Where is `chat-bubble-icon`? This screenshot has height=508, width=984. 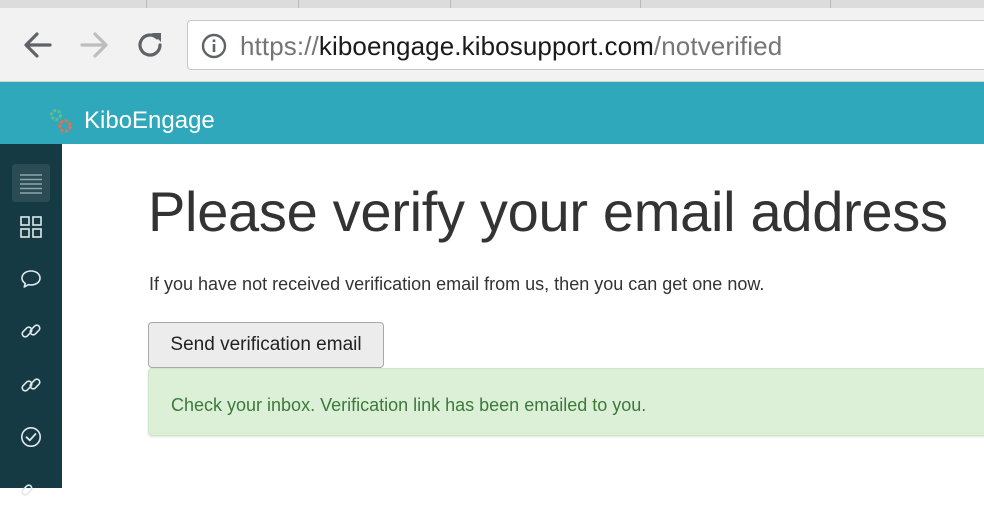 chat-bubble-icon is located at coordinates (31, 279).